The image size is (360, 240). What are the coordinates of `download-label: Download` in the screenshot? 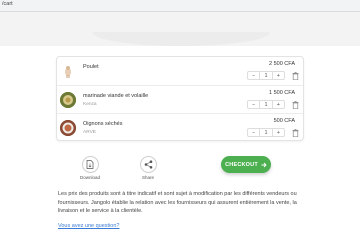 It's located at (89, 177).